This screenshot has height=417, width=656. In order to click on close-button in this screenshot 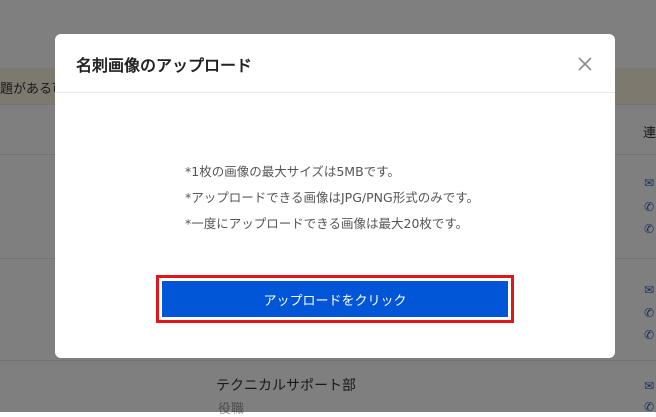, I will do `click(585, 64)`.